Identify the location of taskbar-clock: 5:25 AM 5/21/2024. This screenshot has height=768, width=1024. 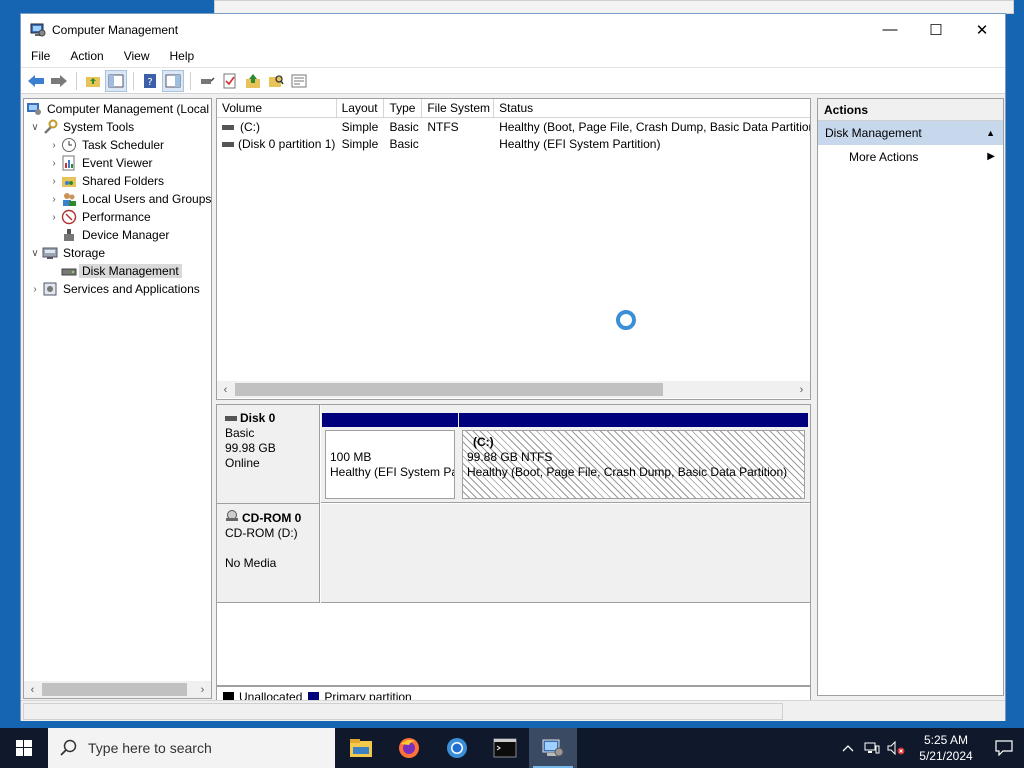
(946, 748).